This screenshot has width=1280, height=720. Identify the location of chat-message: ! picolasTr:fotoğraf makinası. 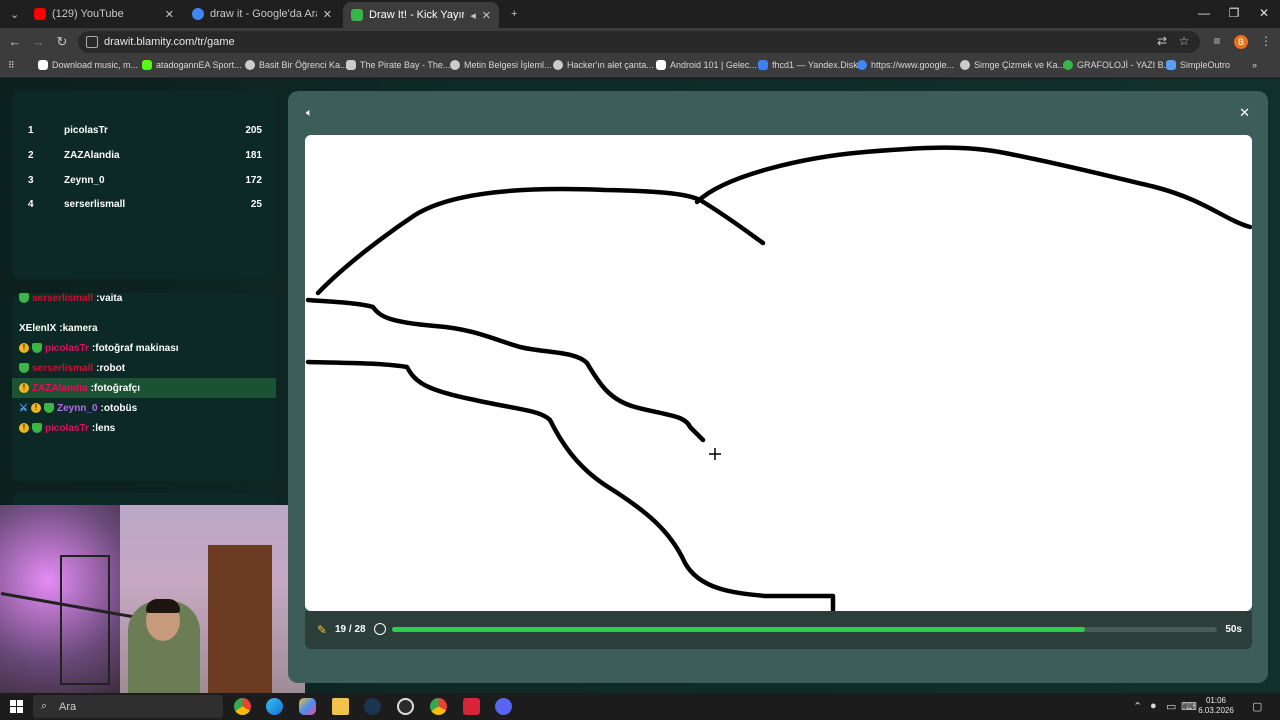
(144, 348).